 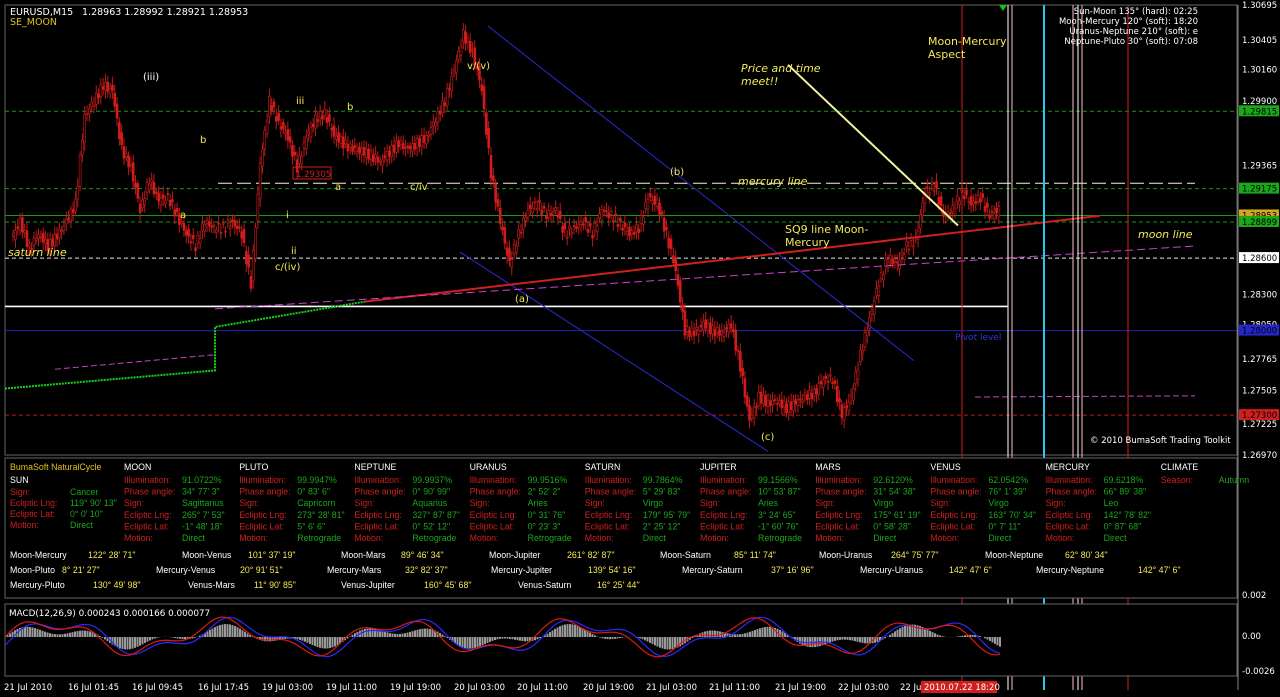 What do you see at coordinates (773, 181) in the screenshot?
I see `label-mercury_line: mercury line` at bounding box center [773, 181].